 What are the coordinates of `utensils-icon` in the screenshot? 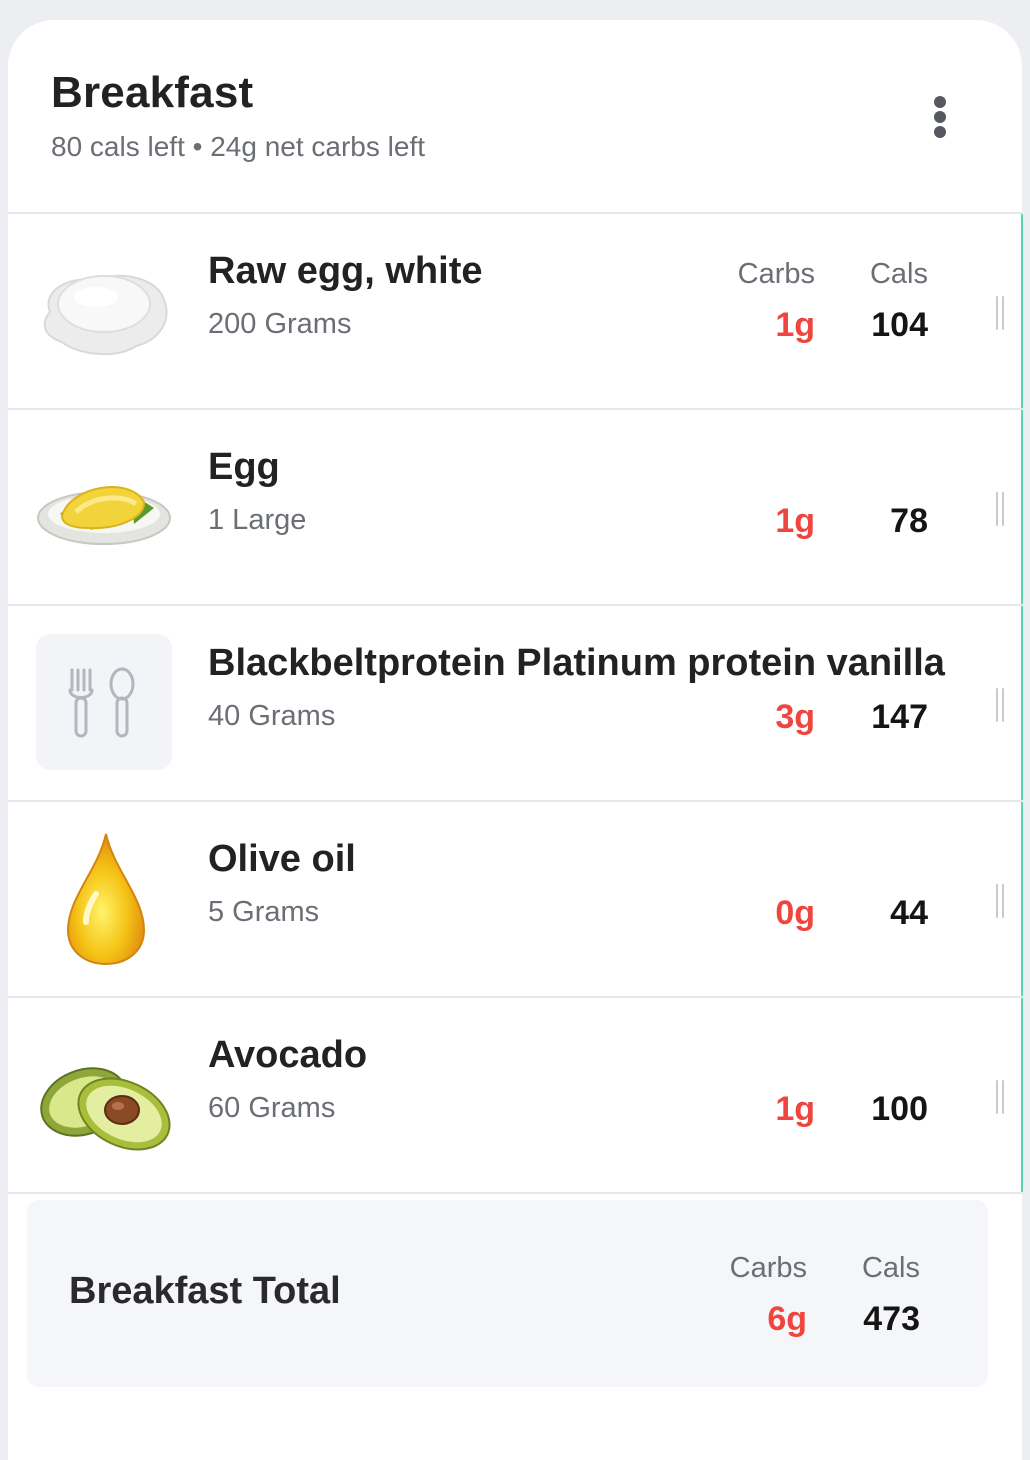 It's located at (104, 702).